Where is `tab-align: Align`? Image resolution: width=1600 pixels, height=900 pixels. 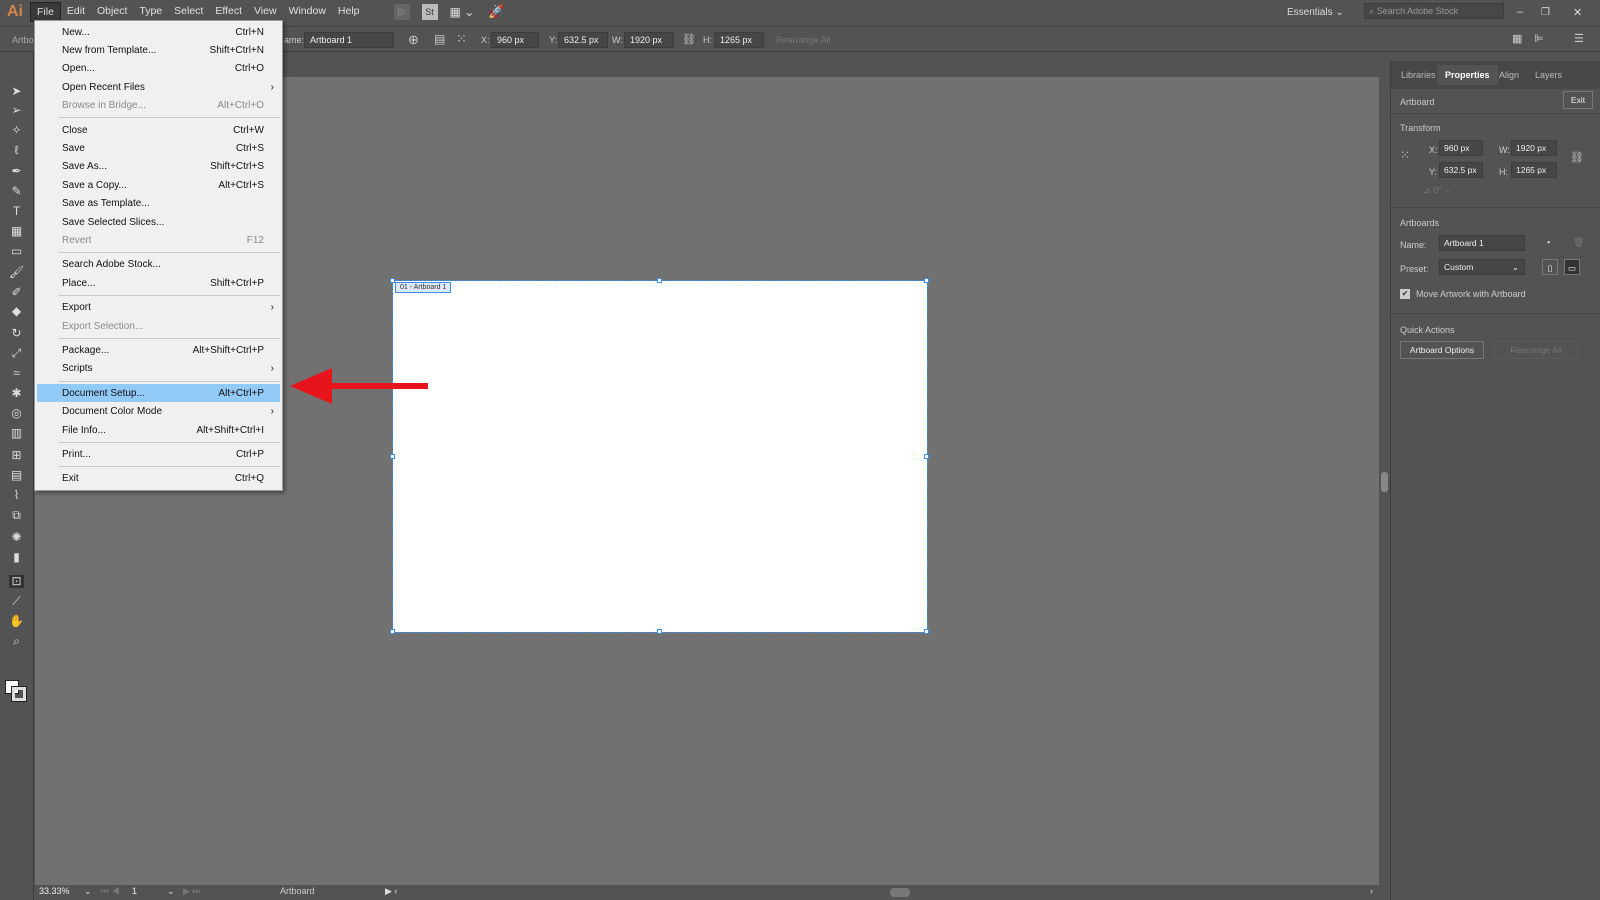
tab-align: Align is located at coordinates (1509, 75).